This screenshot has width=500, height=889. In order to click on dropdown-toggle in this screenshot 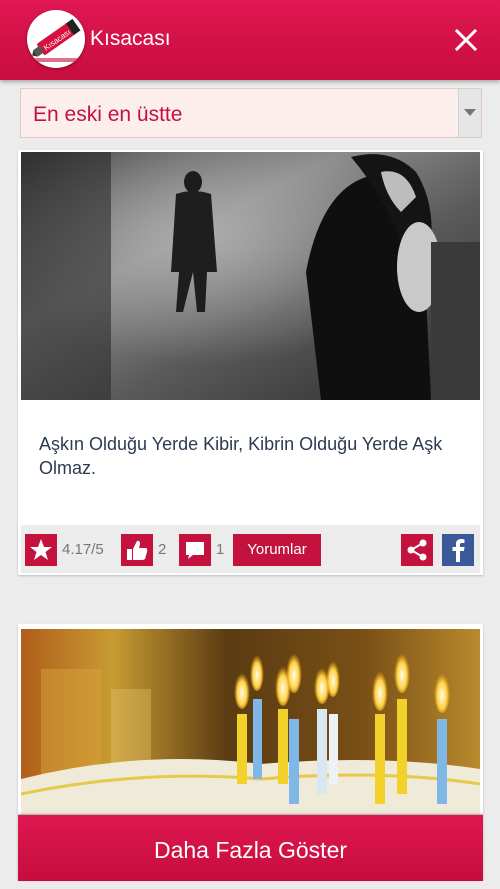, I will do `click(469, 113)`.